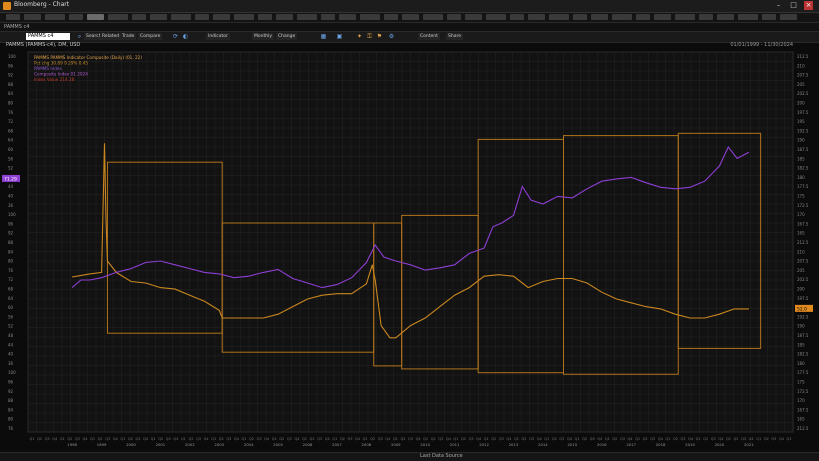 The image size is (819, 461). Describe the element at coordinates (11, 409) in the screenshot. I see `left-axis-tick: 84` at that location.